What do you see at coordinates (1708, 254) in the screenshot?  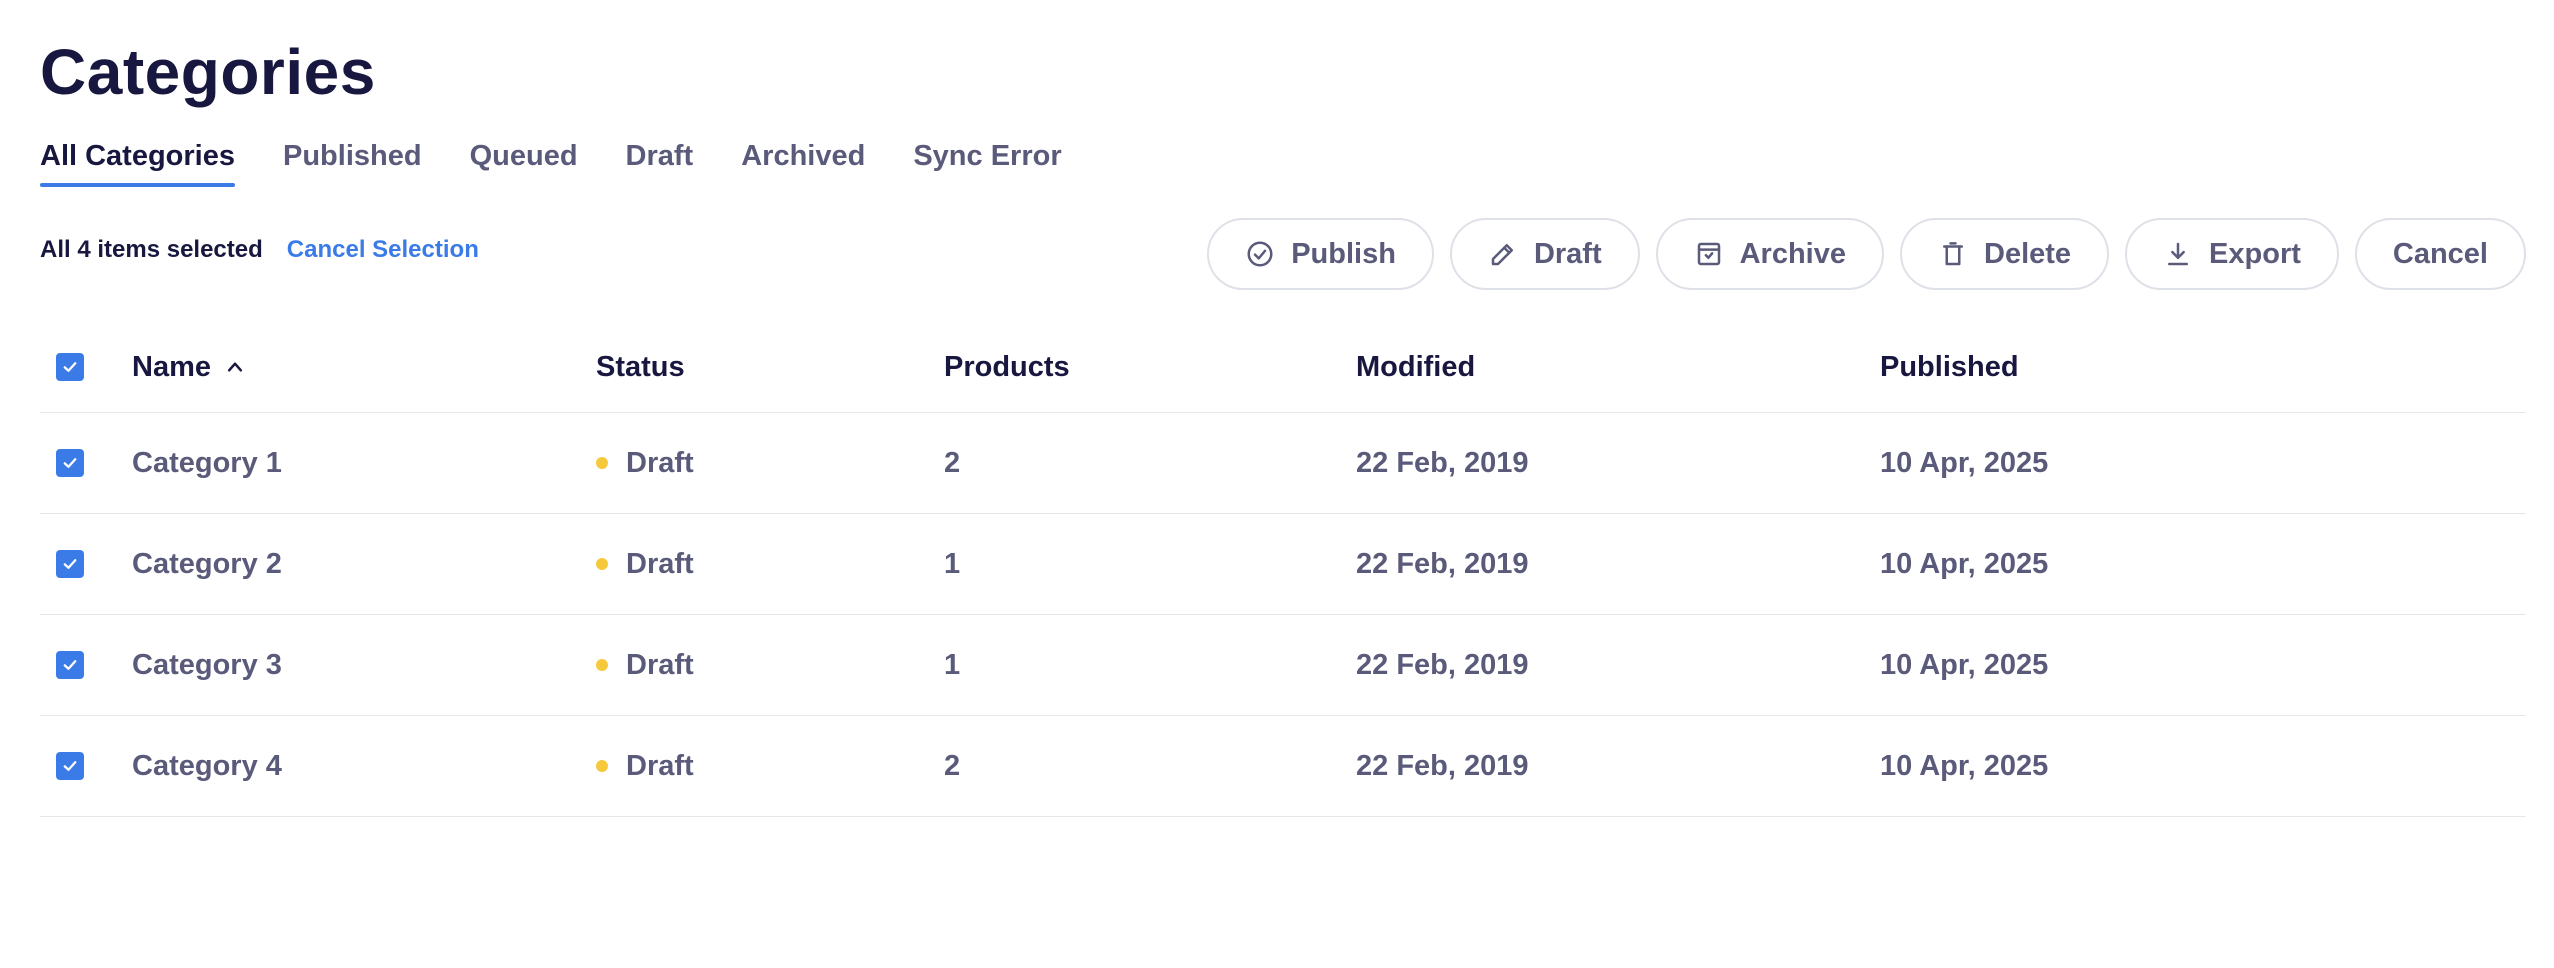 I see `archive-box-icon` at bounding box center [1708, 254].